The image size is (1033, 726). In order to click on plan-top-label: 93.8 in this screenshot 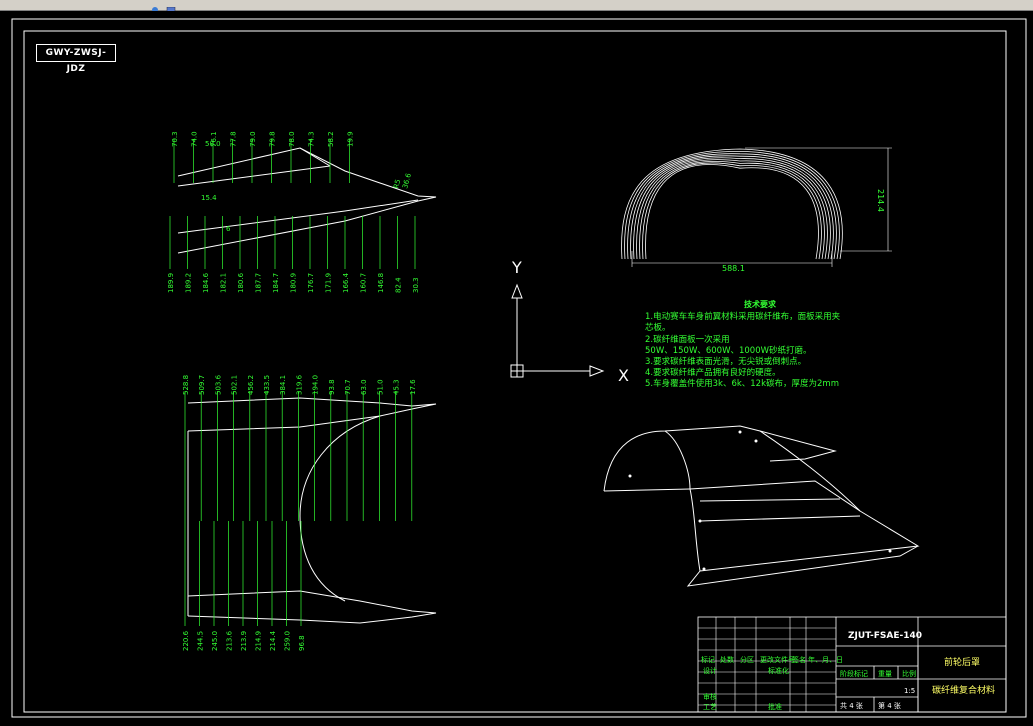, I will do `click(332, 387)`.